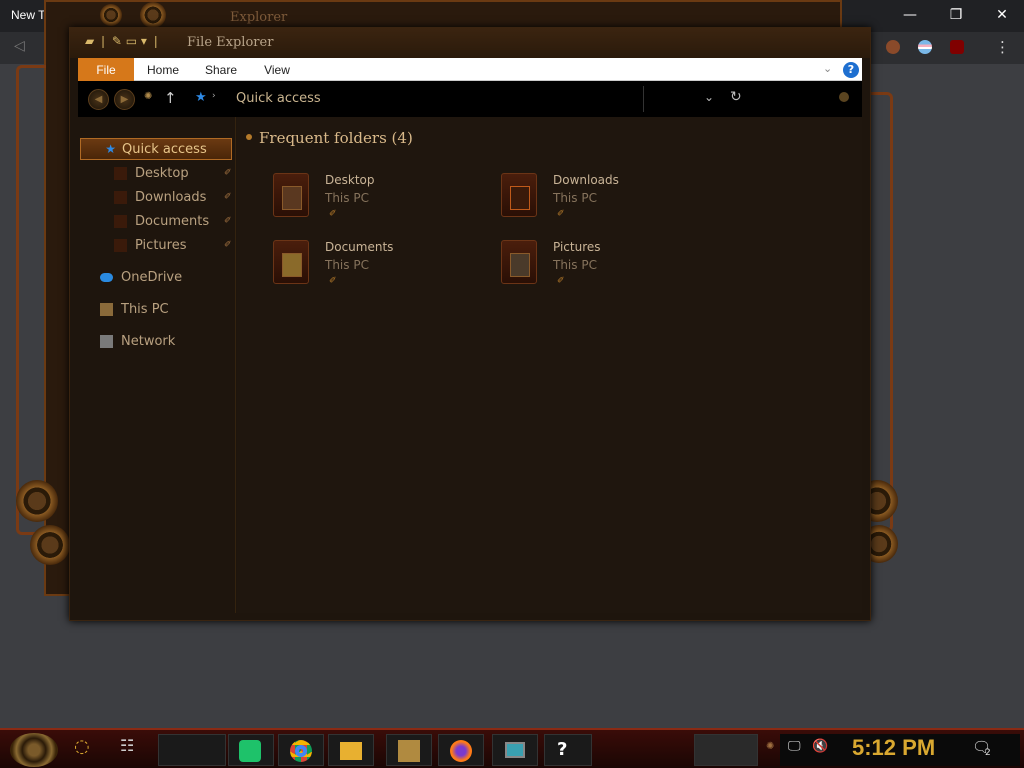 The image size is (1024, 768). I want to click on profile-avatar-icon, so click(893, 47).